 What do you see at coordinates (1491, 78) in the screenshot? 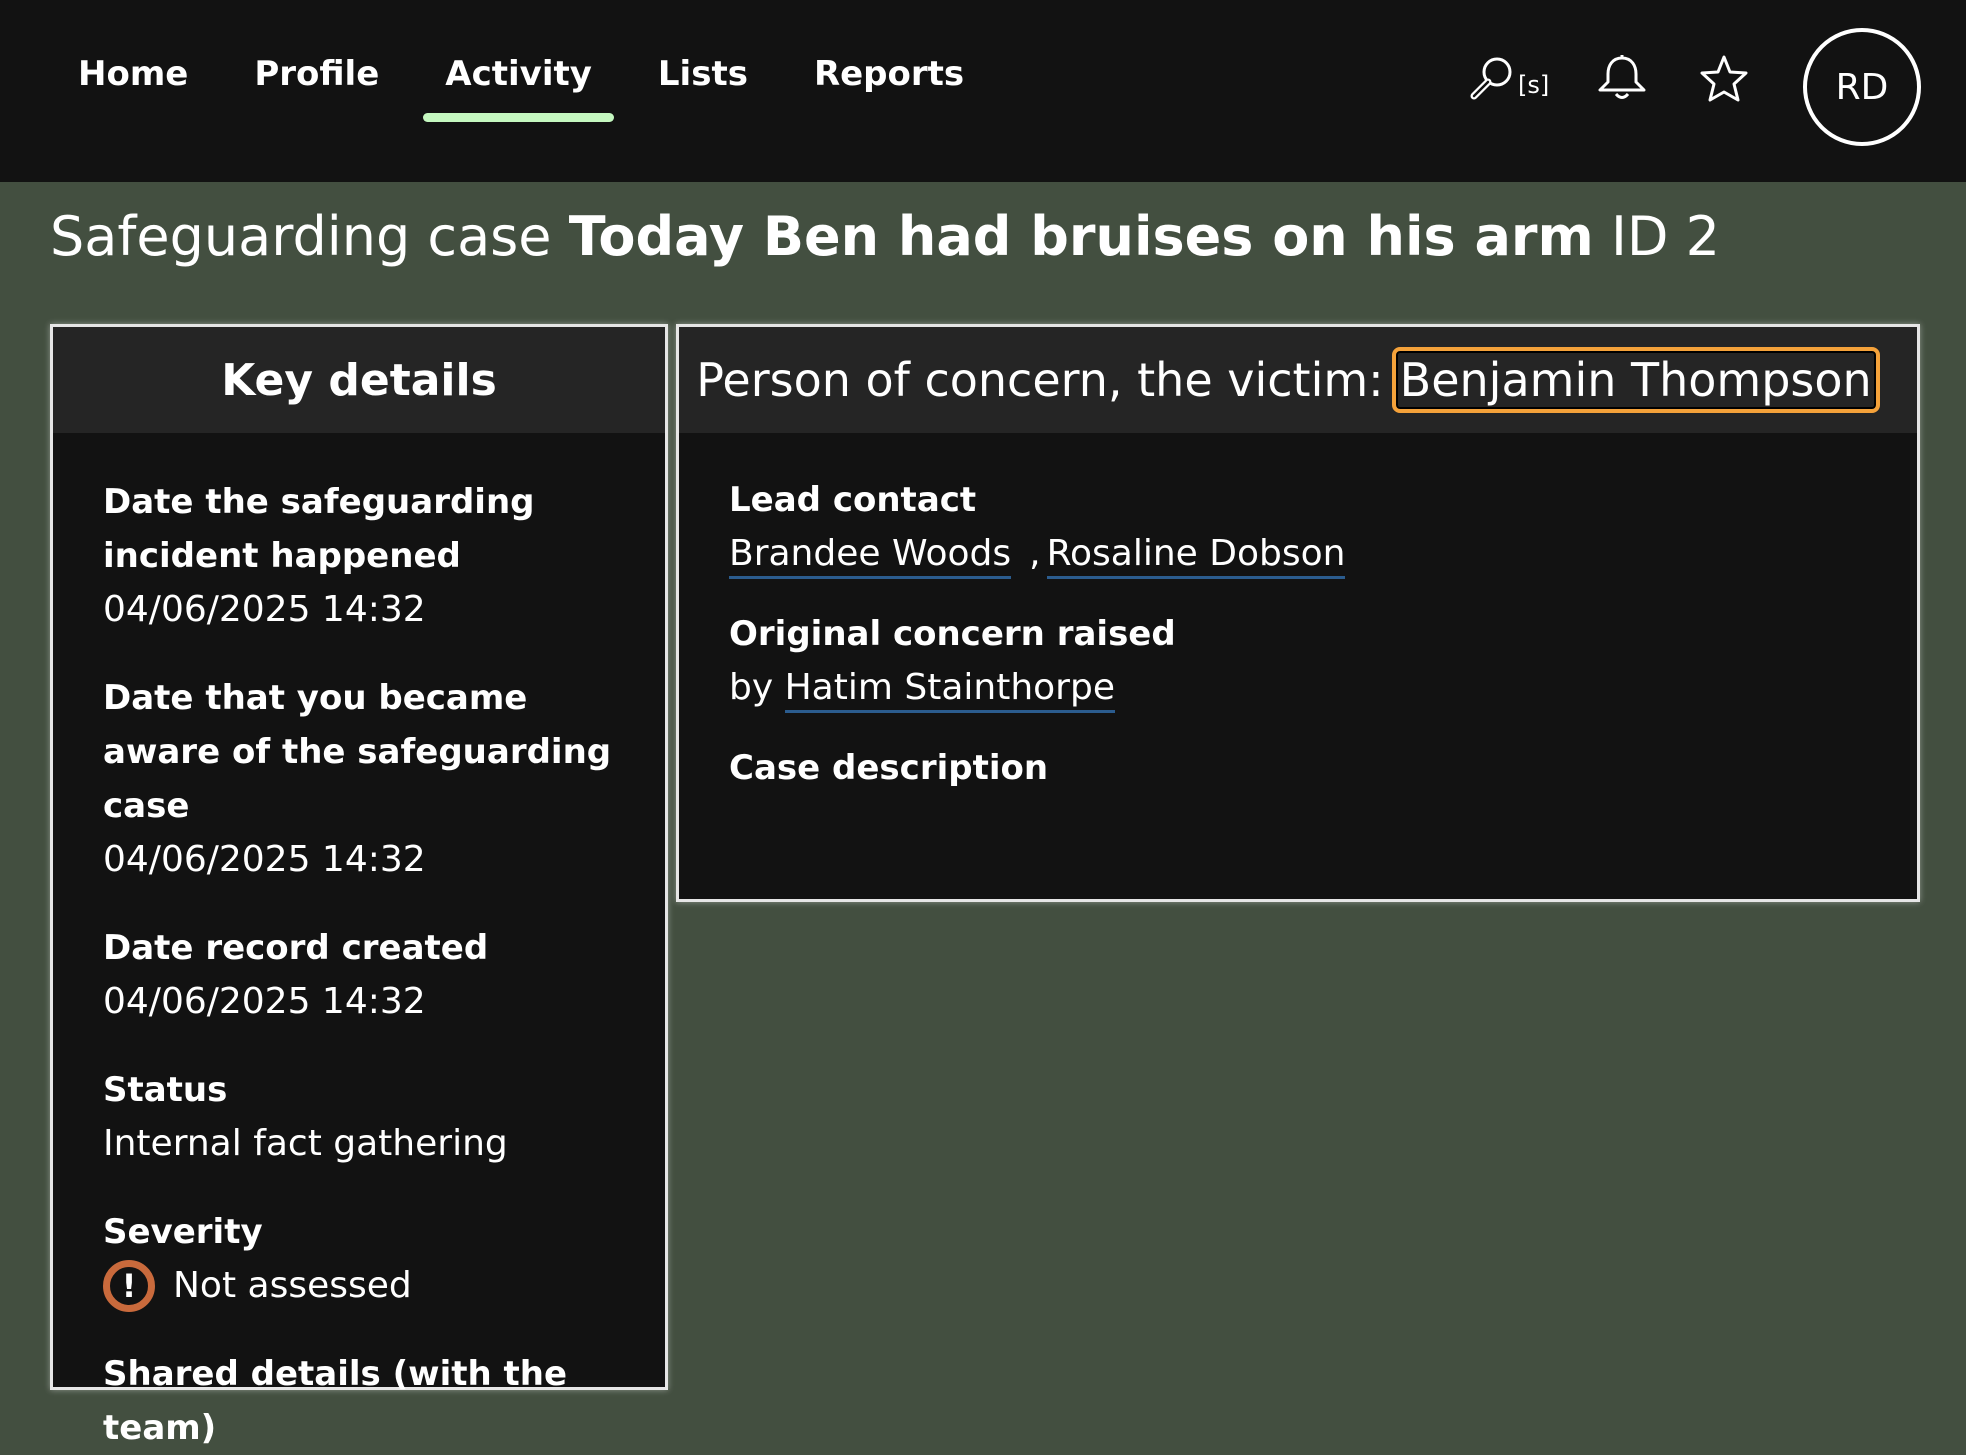
I see `search-icon` at bounding box center [1491, 78].